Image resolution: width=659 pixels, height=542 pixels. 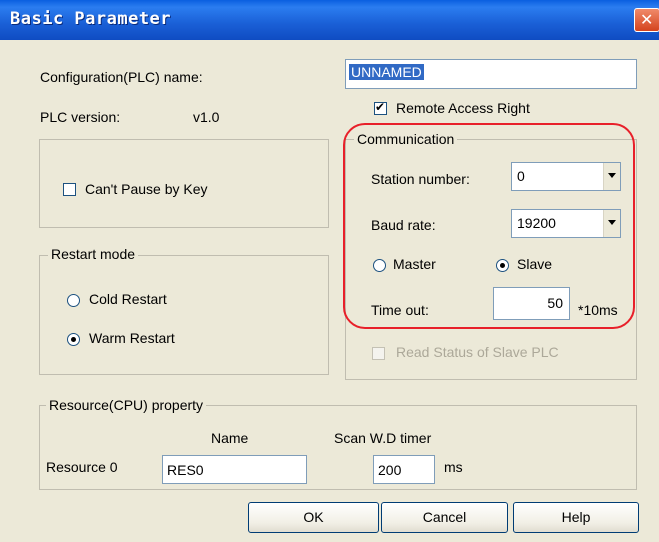 I want to click on close-button: ✕, so click(x=646, y=20).